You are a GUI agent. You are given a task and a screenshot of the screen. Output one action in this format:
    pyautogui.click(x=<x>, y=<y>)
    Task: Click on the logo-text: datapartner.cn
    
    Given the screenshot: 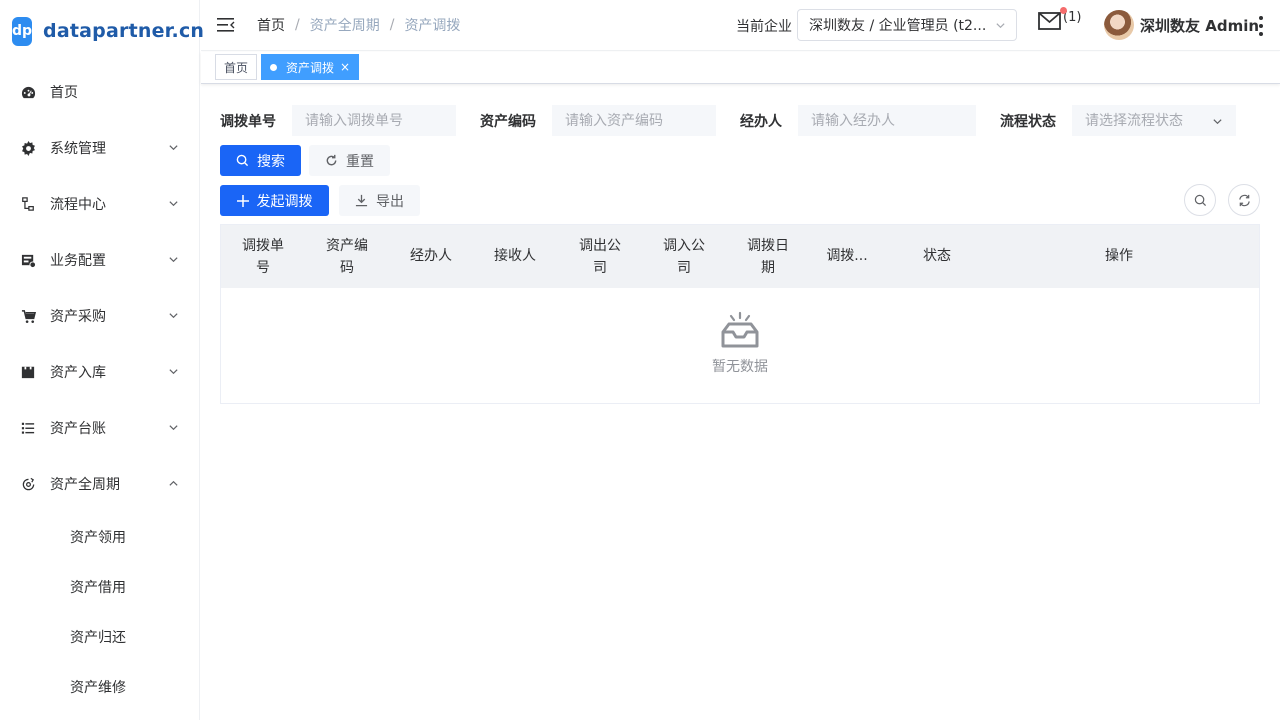 What is the action you would take?
    pyautogui.click(x=124, y=31)
    